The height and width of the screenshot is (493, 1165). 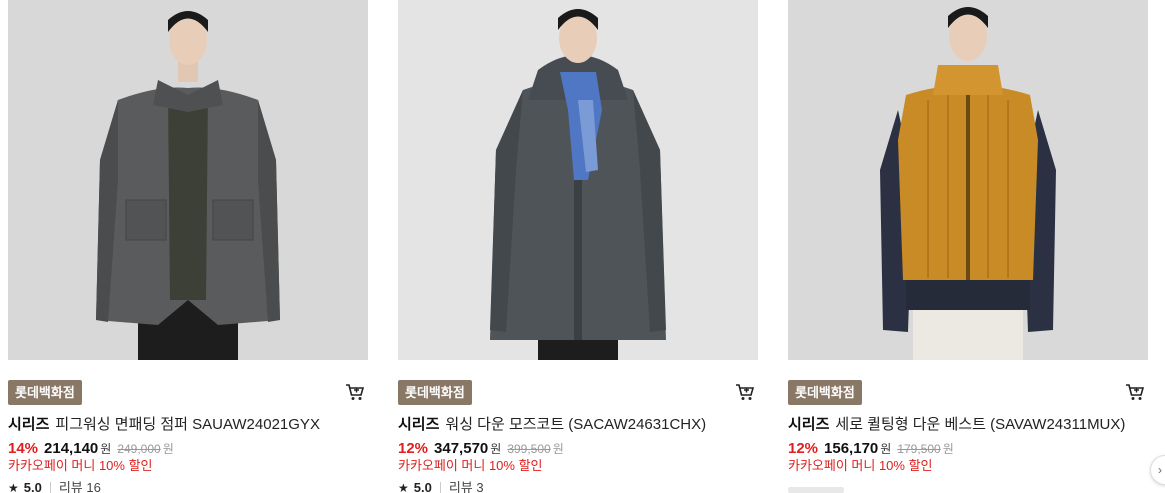 I want to click on price-row: 12% 156,170 원 179,500 원, so click(x=871, y=449).